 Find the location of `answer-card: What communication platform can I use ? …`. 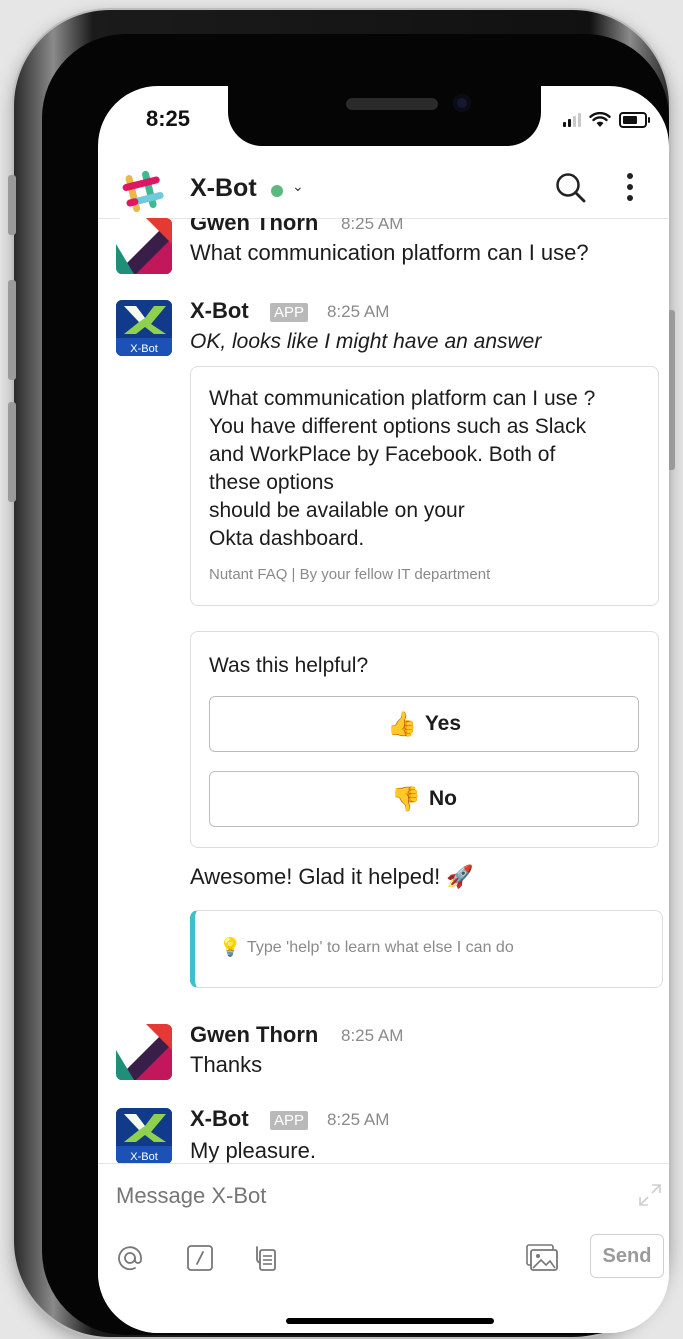

answer-card: What communication platform can I use ? … is located at coordinates (424, 486).